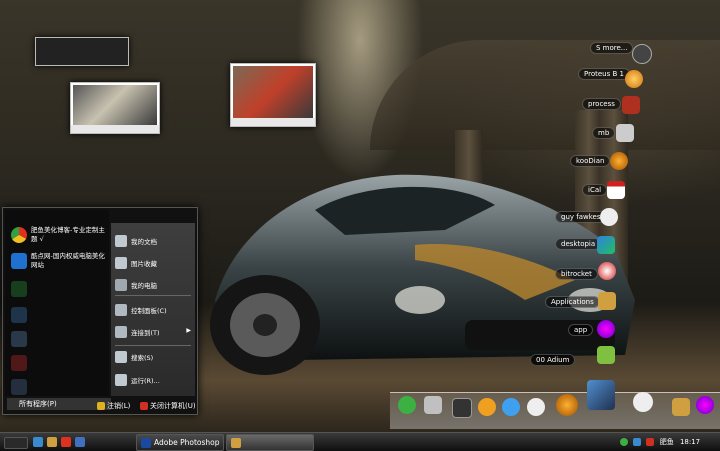  I want to click on antivirus-tray-icon, so click(650, 442).